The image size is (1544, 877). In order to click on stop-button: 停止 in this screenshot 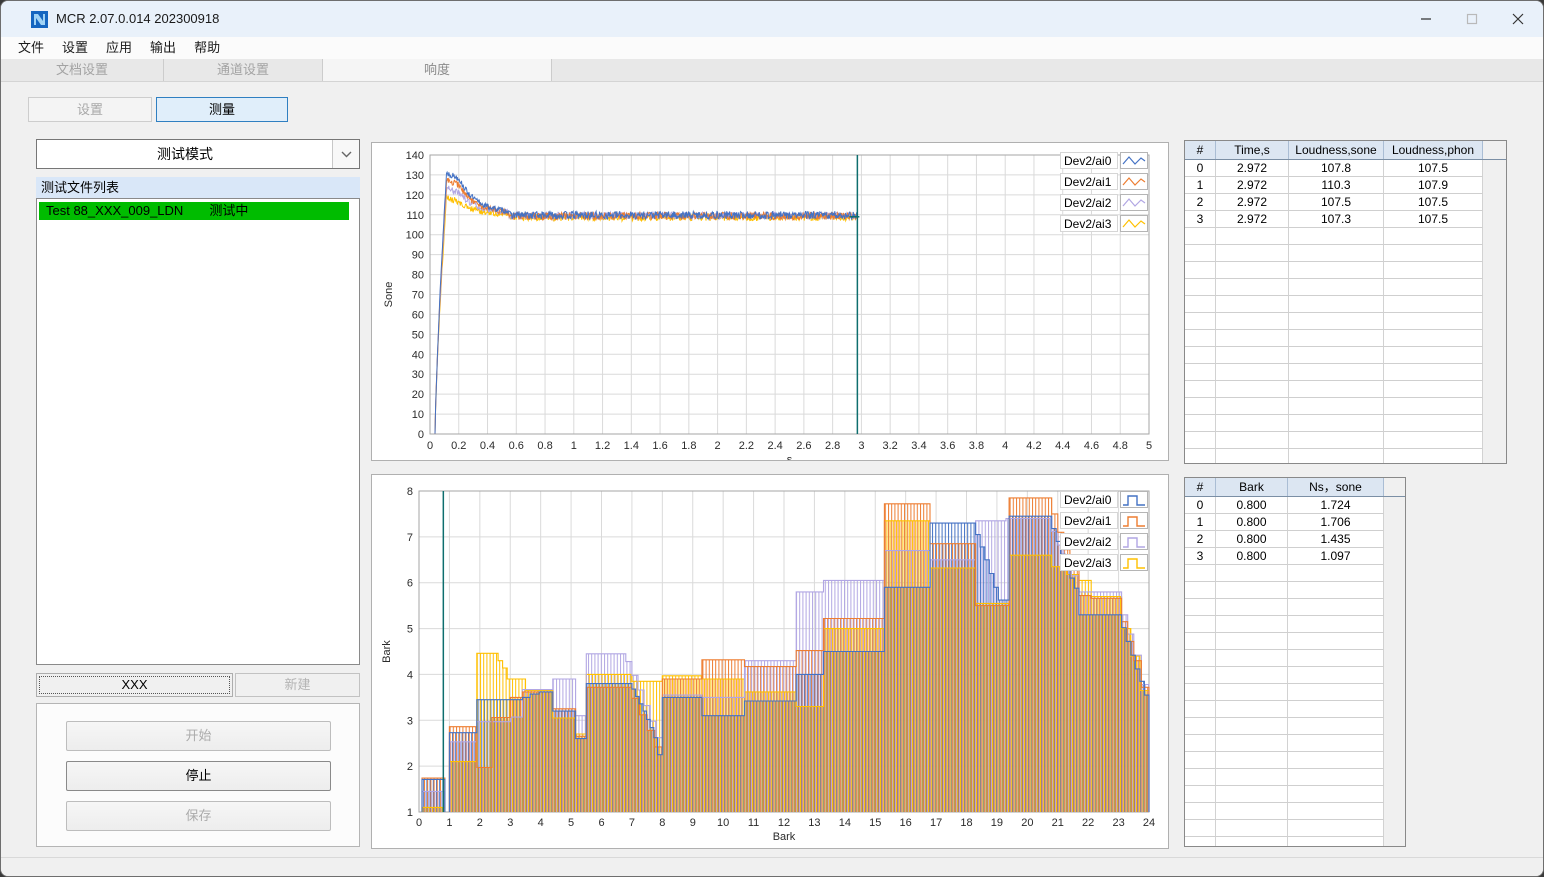, I will do `click(198, 776)`.